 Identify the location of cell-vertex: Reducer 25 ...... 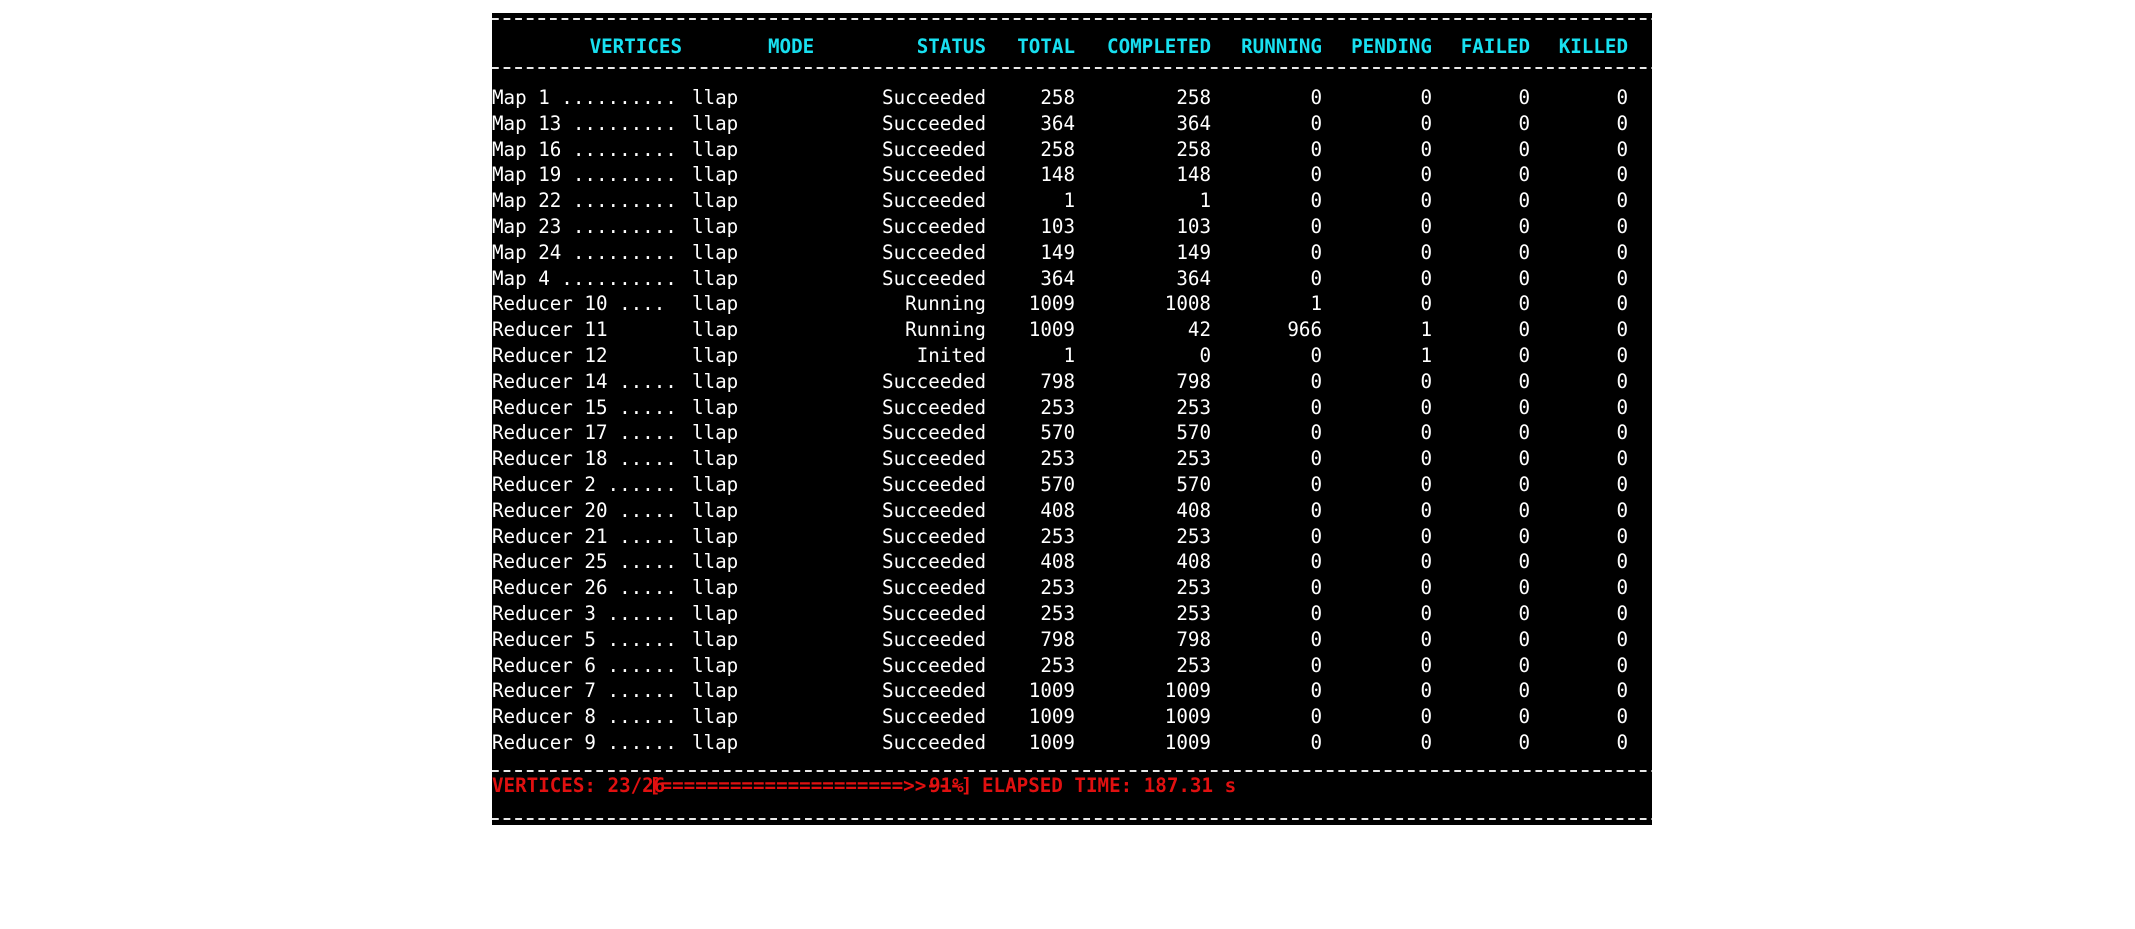
(584, 562).